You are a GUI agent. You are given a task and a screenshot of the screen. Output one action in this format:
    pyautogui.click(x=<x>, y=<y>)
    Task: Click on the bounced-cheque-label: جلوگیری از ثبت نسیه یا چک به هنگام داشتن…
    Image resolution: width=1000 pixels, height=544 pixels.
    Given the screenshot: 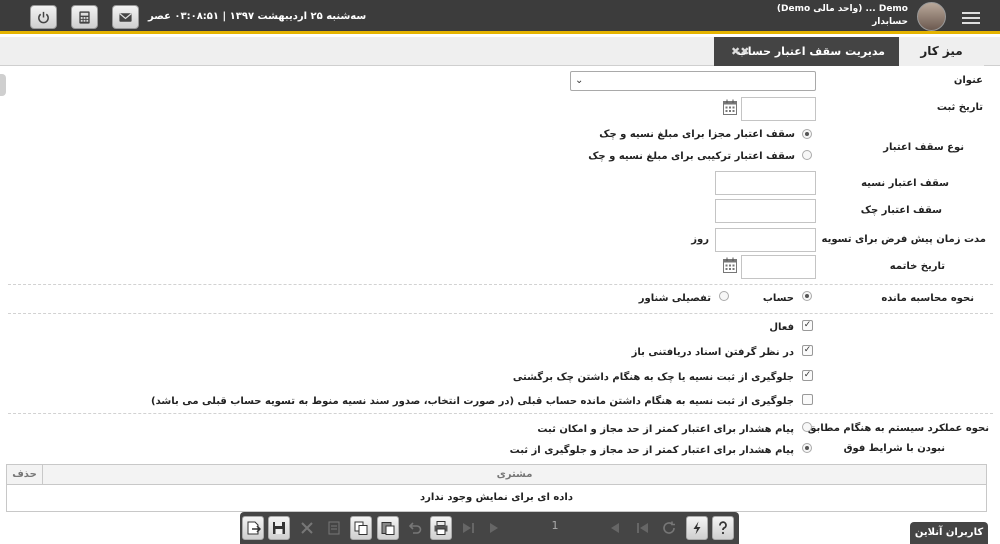 What is the action you would take?
    pyautogui.click(x=653, y=377)
    